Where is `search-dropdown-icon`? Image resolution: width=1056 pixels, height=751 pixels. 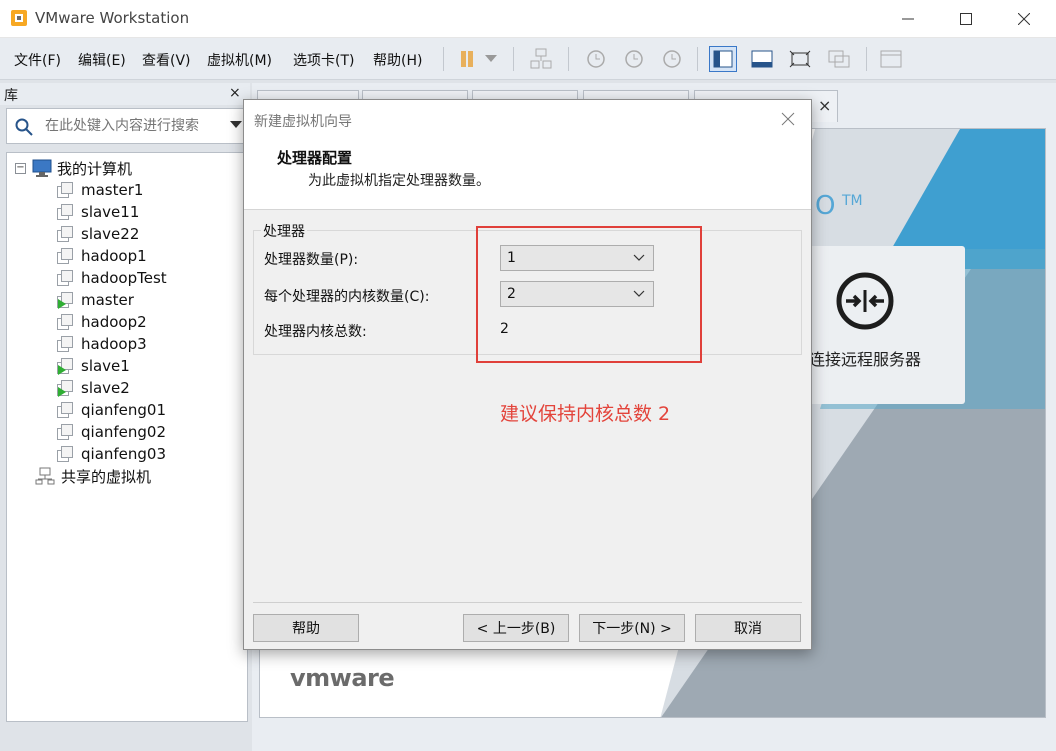 search-dropdown-icon is located at coordinates (236, 124).